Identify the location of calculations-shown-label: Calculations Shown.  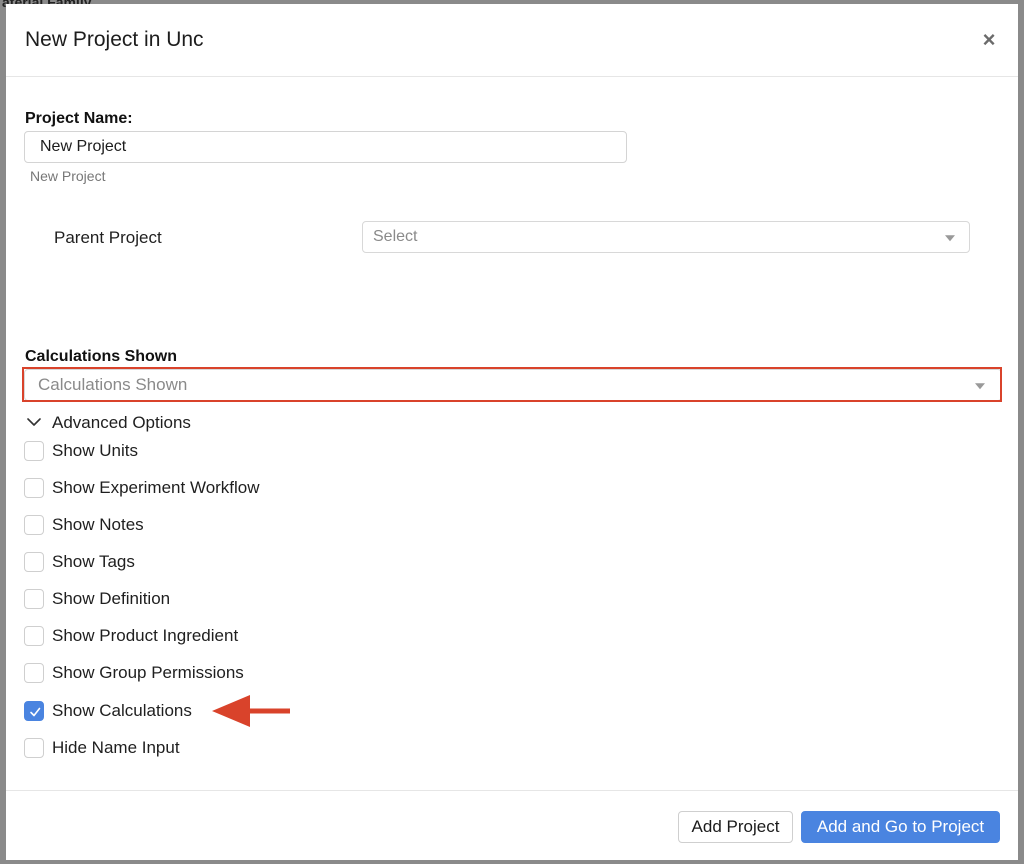
(101, 356).